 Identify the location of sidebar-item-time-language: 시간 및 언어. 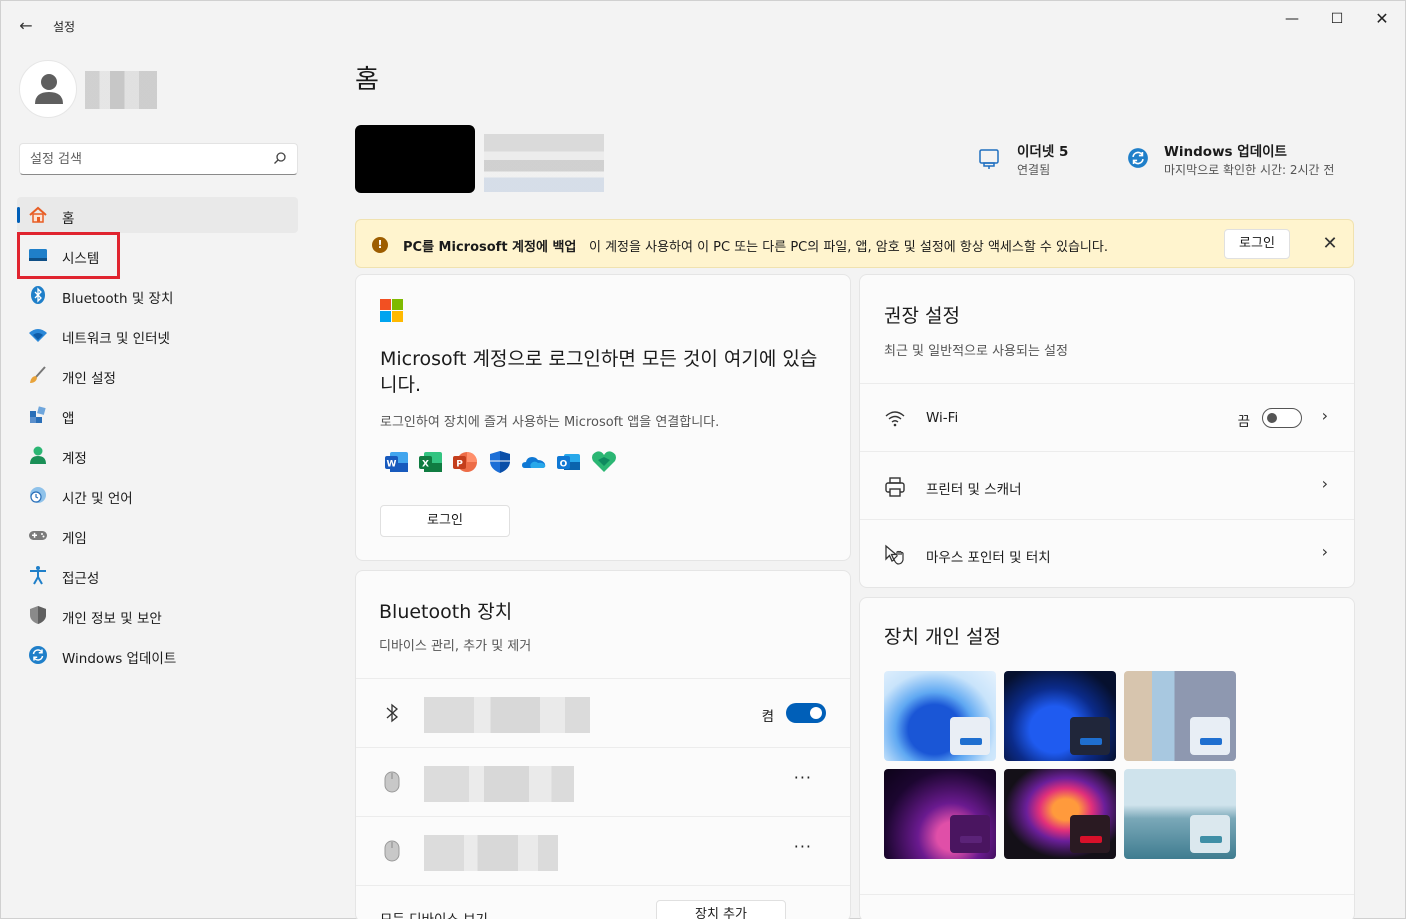
(157, 495).